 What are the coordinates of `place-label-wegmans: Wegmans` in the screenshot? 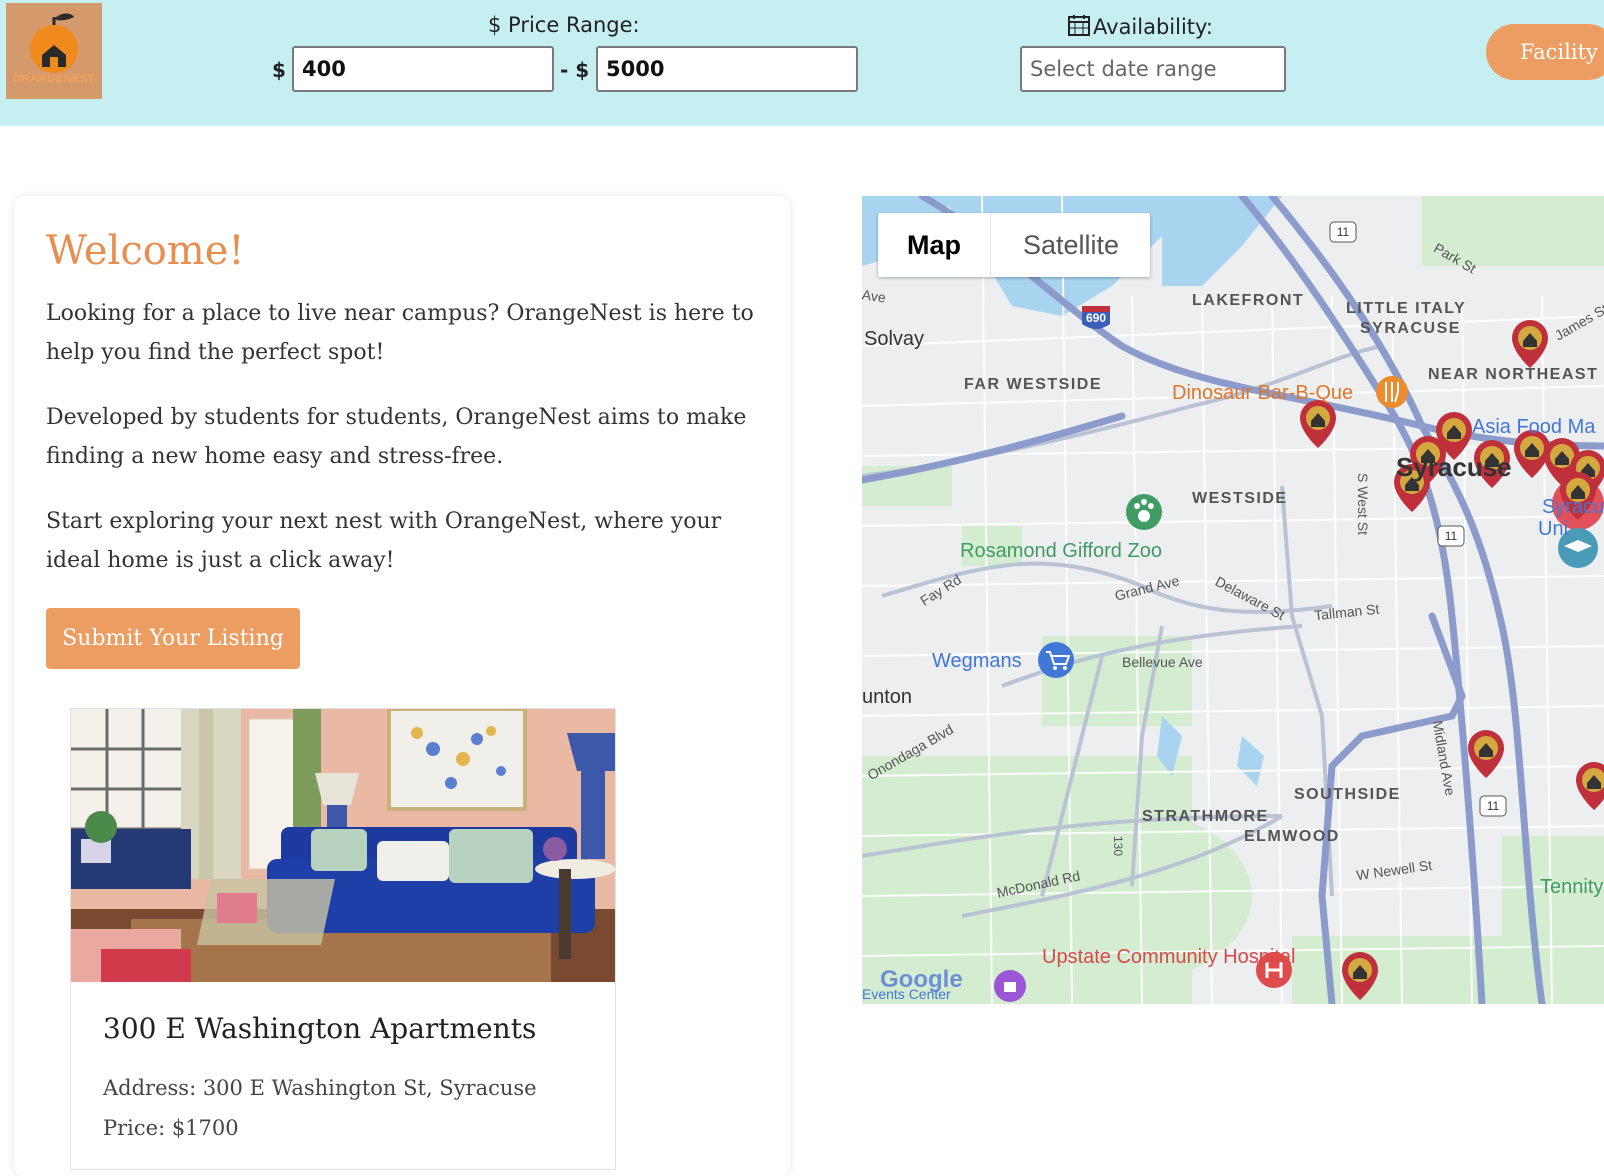 It's located at (977, 661).